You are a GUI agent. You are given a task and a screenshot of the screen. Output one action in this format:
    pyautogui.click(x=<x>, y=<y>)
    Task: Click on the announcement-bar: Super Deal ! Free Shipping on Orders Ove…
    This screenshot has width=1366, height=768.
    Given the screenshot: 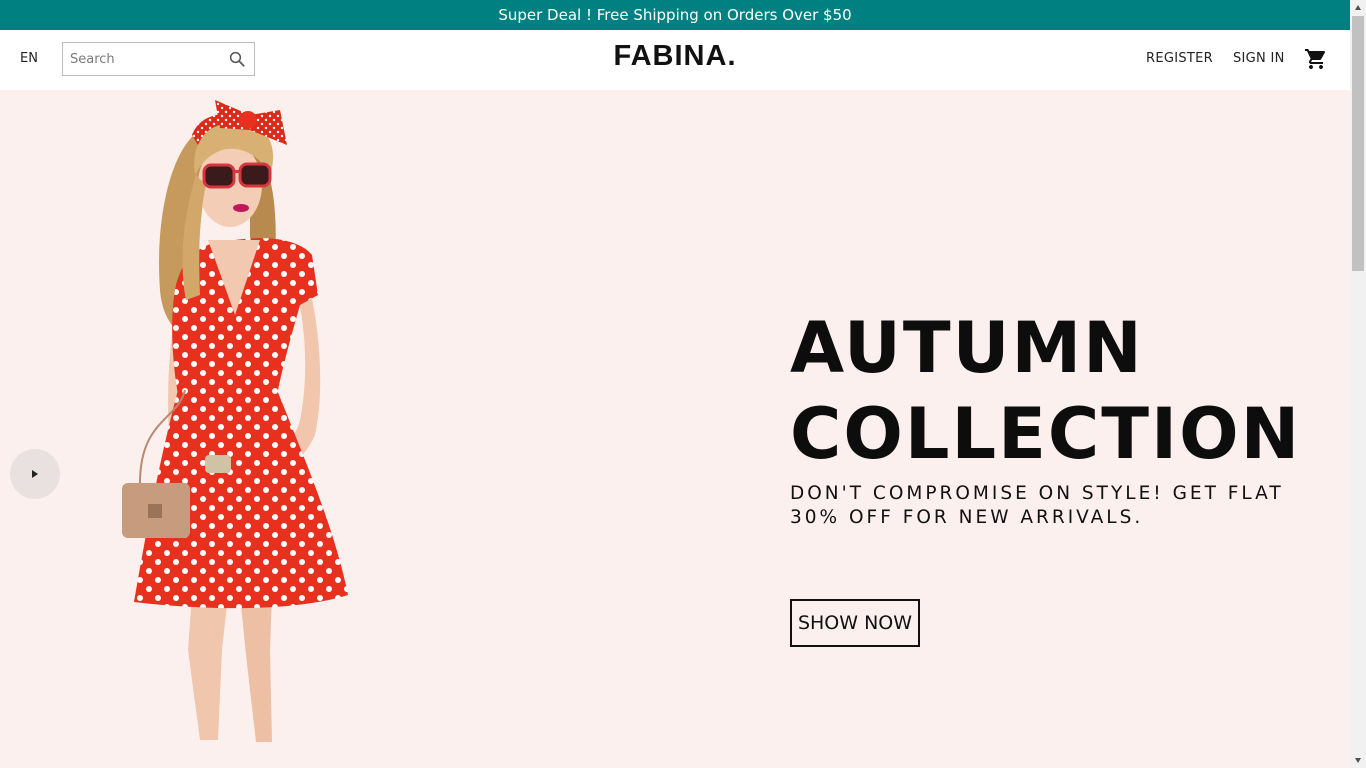 What is the action you would take?
    pyautogui.click(x=675, y=15)
    